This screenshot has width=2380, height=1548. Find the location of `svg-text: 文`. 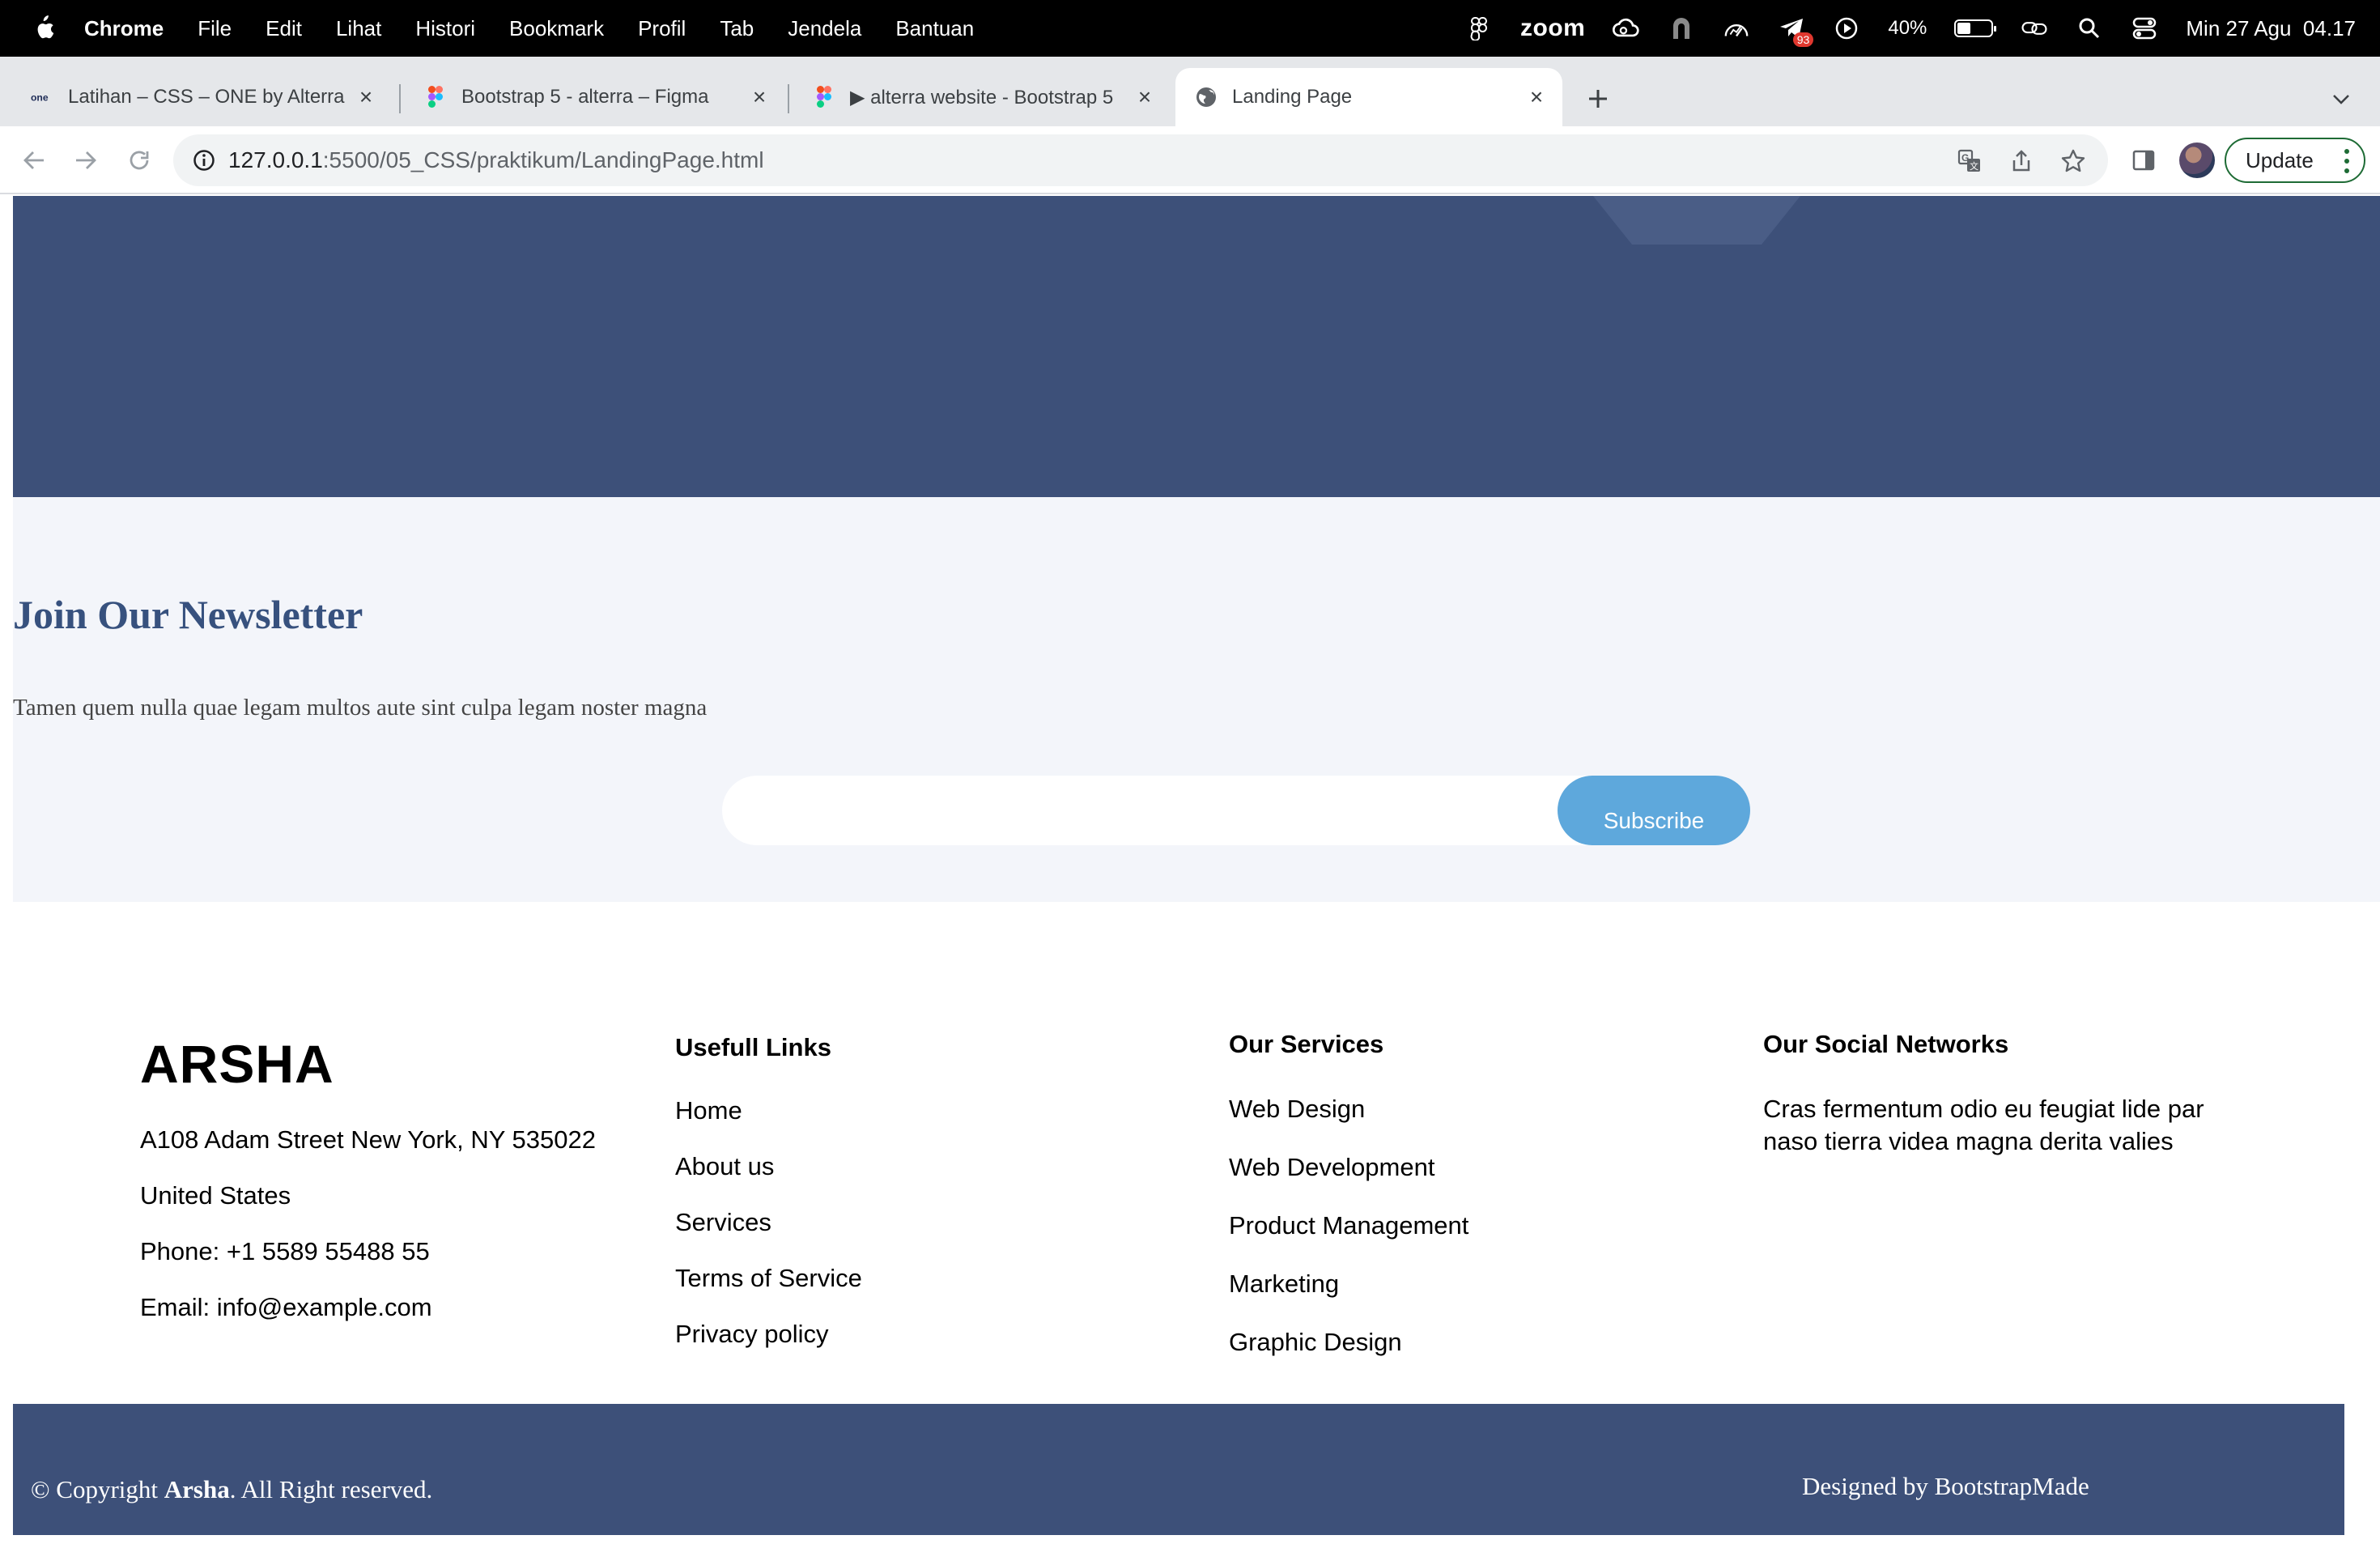

svg-text: 文 is located at coordinates (1974, 166).